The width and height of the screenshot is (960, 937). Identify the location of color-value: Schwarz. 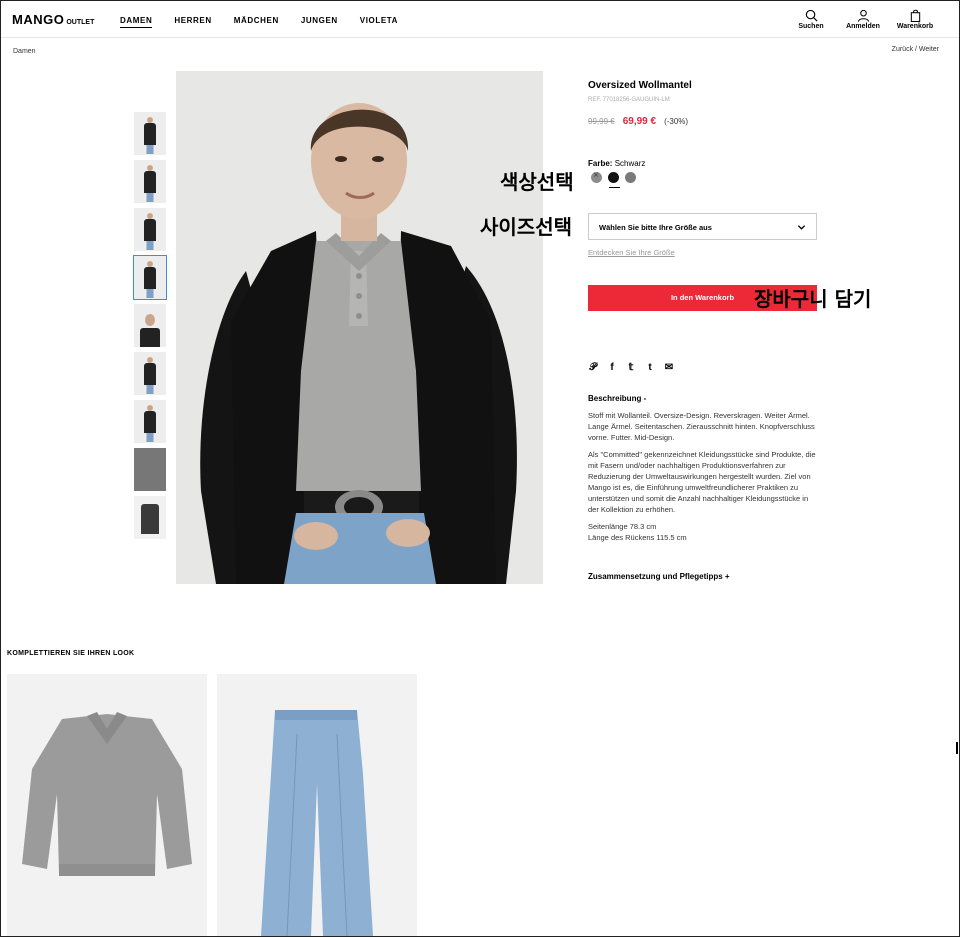
(630, 163).